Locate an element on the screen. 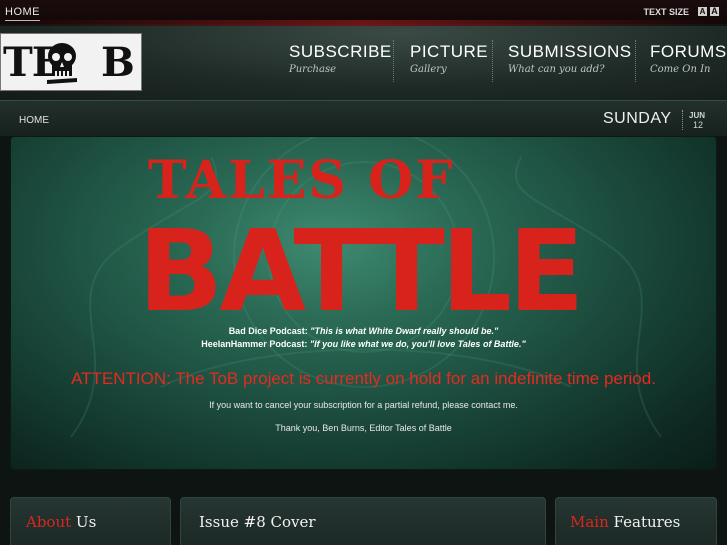 The height and width of the screenshot is (545, 727). title-accent: About is located at coordinates (49, 522).